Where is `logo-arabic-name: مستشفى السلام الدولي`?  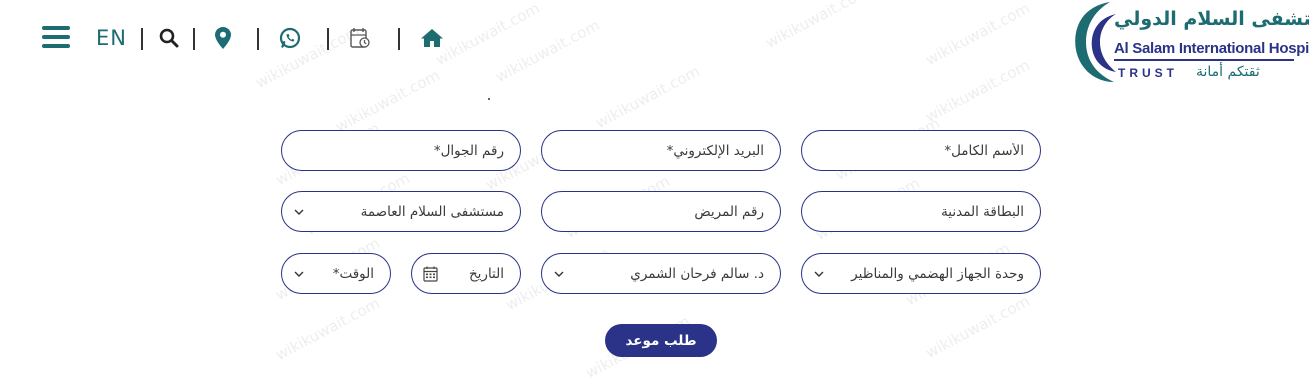 logo-arabic-name: مستشفى السلام الدولي is located at coordinates (1211, 19).